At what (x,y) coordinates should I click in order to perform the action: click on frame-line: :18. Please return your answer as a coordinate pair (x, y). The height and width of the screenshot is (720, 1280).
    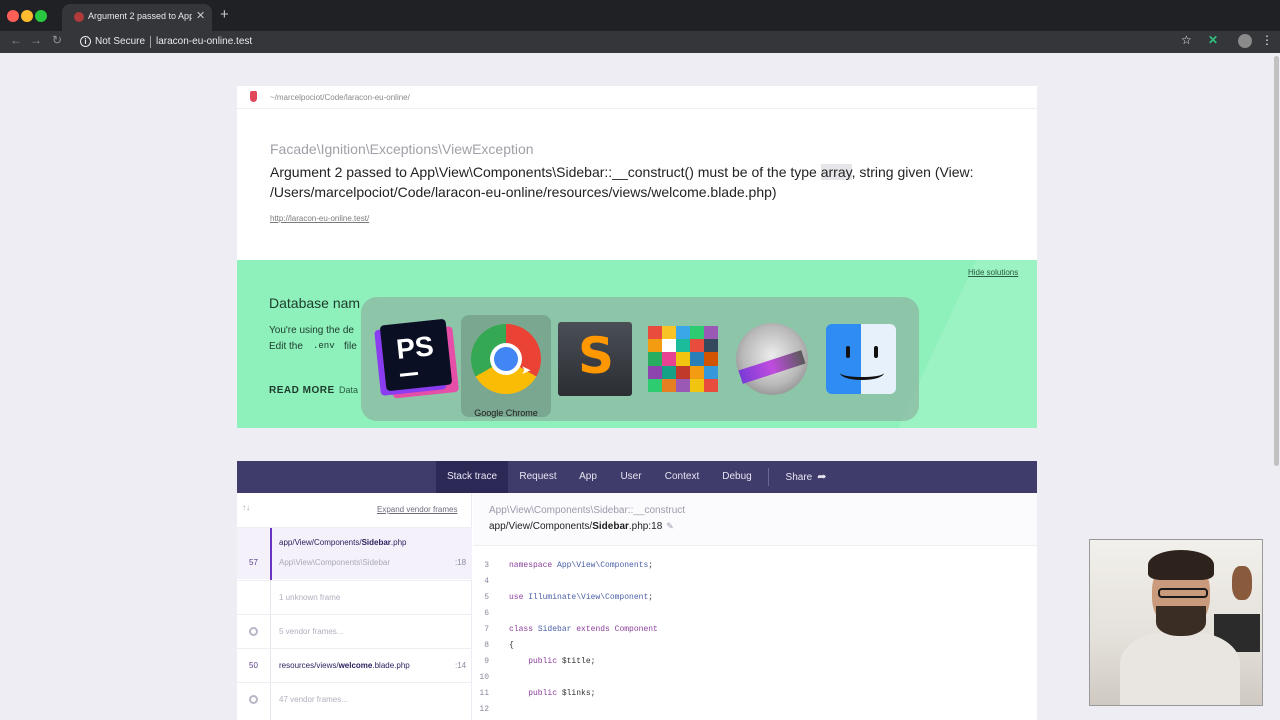
    Looking at the image, I should click on (461, 562).